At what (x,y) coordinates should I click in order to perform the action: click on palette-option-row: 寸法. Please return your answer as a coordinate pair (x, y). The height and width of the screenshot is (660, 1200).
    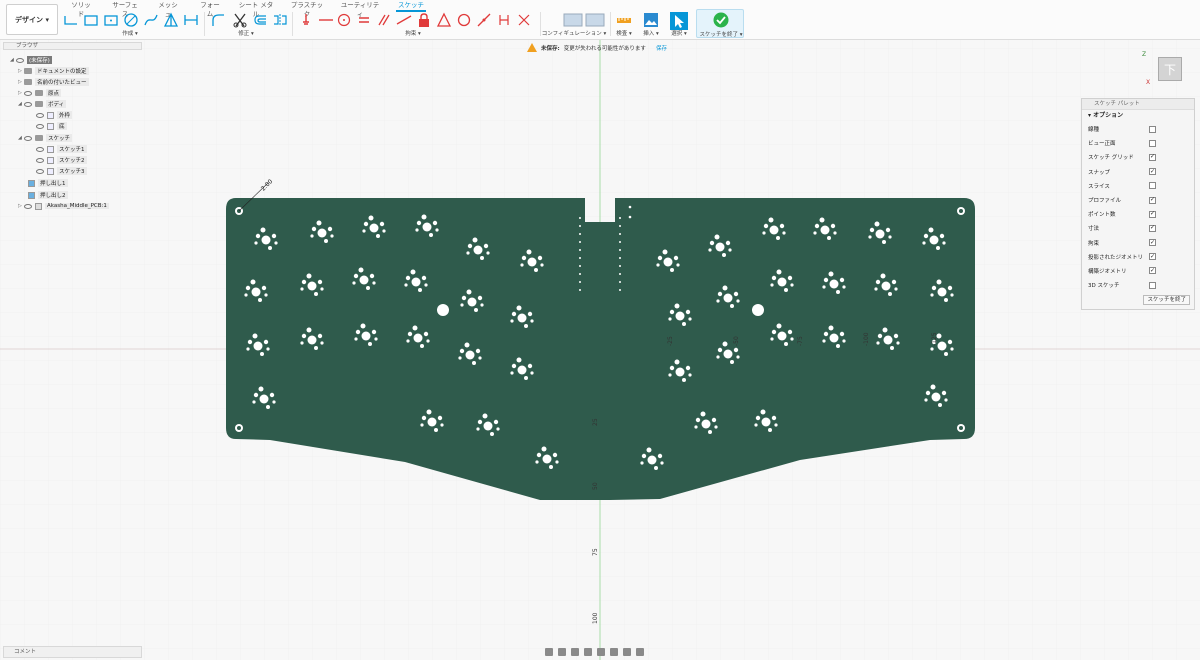
    Looking at the image, I should click on (1138, 228).